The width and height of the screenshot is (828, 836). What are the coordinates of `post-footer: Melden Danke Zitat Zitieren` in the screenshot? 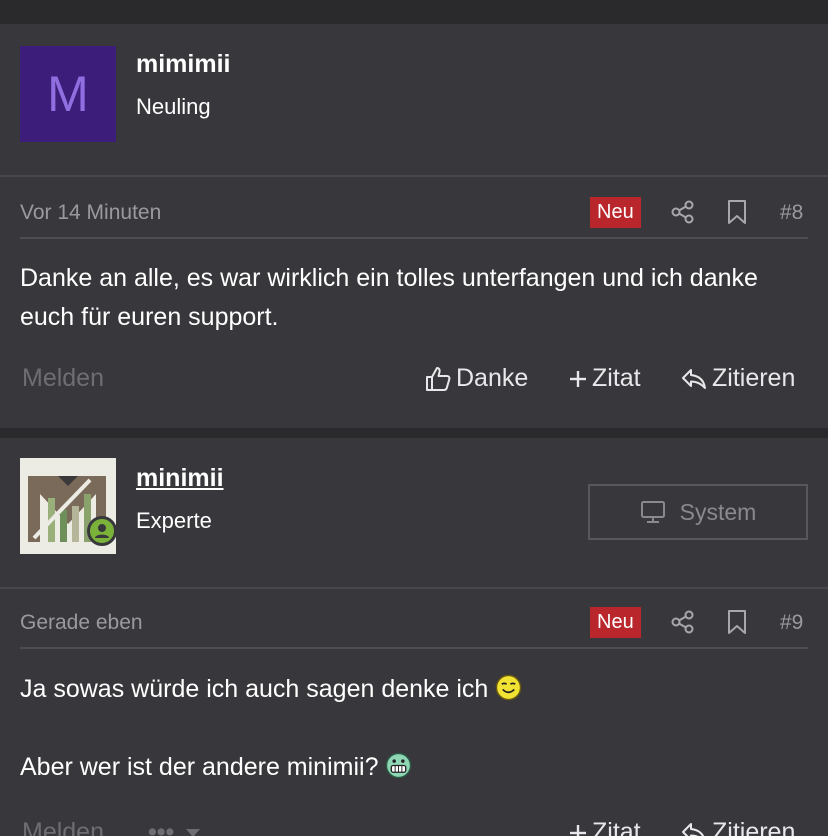 It's located at (414, 380).